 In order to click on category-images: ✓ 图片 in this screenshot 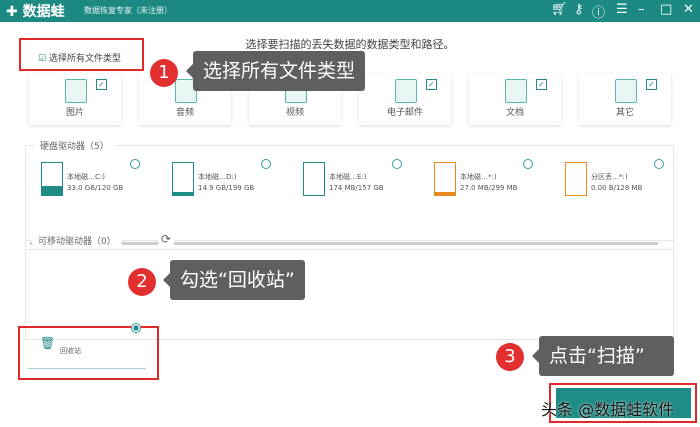, I will do `click(75, 99)`.